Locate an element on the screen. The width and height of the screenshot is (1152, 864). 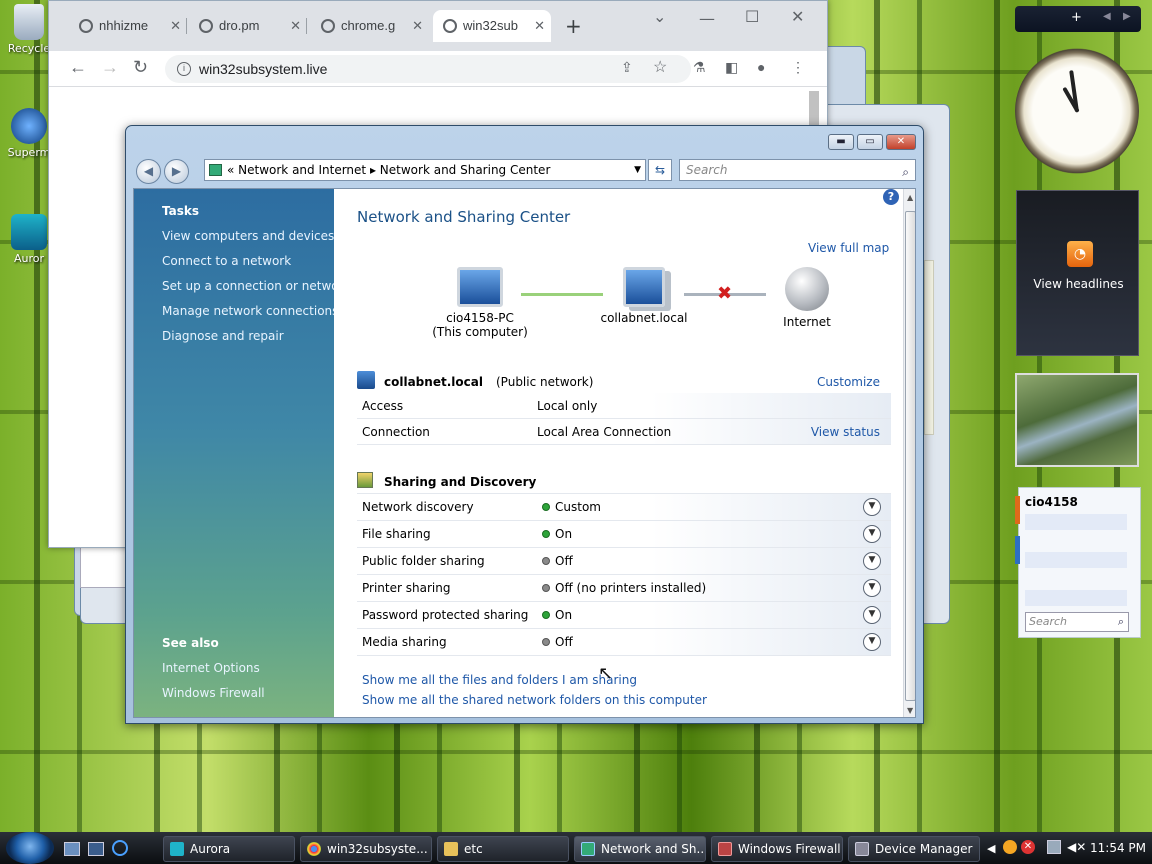
tab-dro-pm: dro.pm ✕ is located at coordinates (248, 26).